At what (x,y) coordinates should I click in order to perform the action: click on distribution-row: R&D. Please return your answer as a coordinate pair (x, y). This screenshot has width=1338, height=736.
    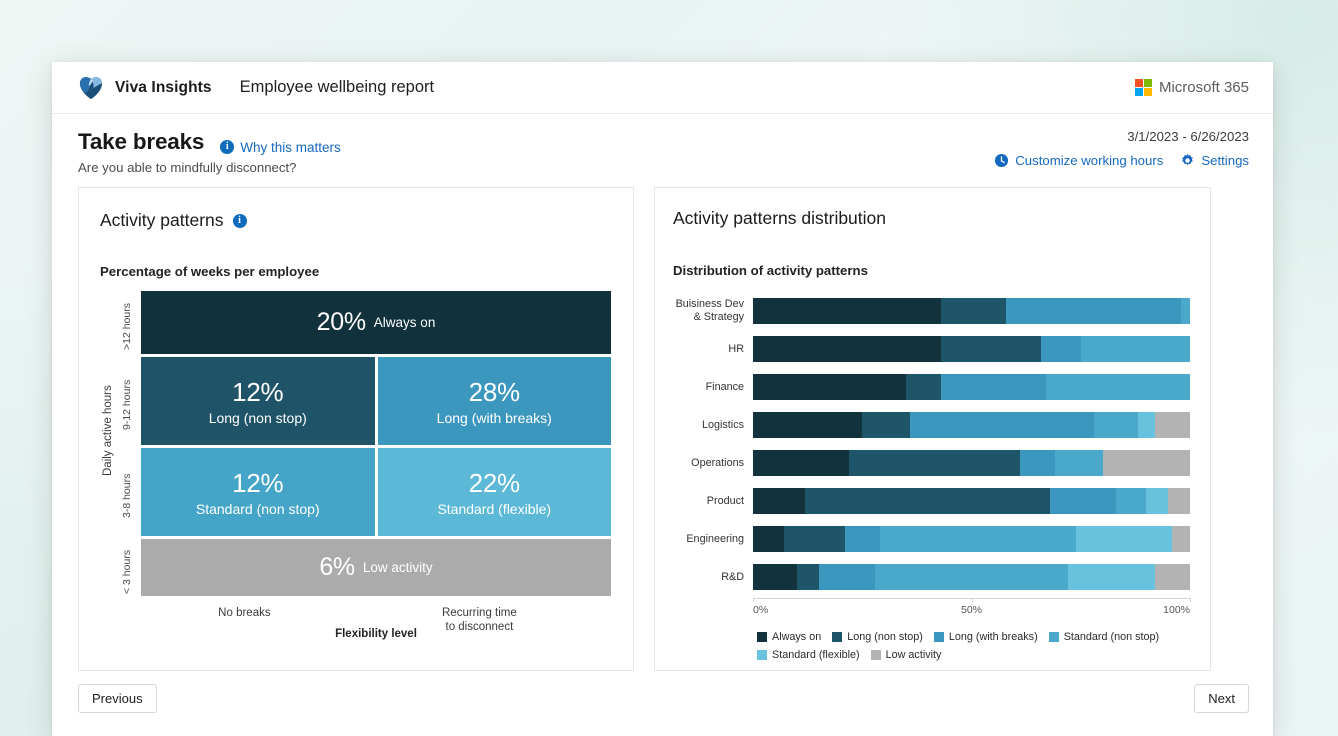
    Looking at the image, I should click on (931, 577).